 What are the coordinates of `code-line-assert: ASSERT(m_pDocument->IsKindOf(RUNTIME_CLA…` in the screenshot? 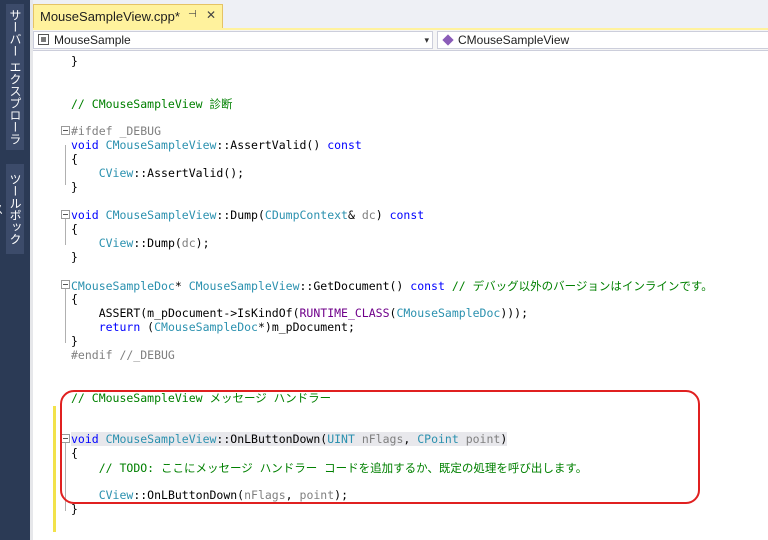 It's located at (313, 313).